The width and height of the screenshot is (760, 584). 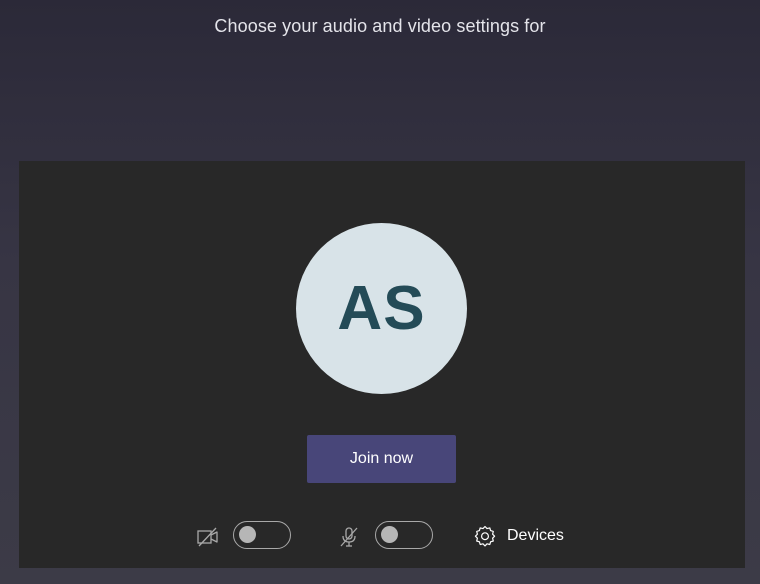 I want to click on join-now-button: Join now, so click(x=381, y=459).